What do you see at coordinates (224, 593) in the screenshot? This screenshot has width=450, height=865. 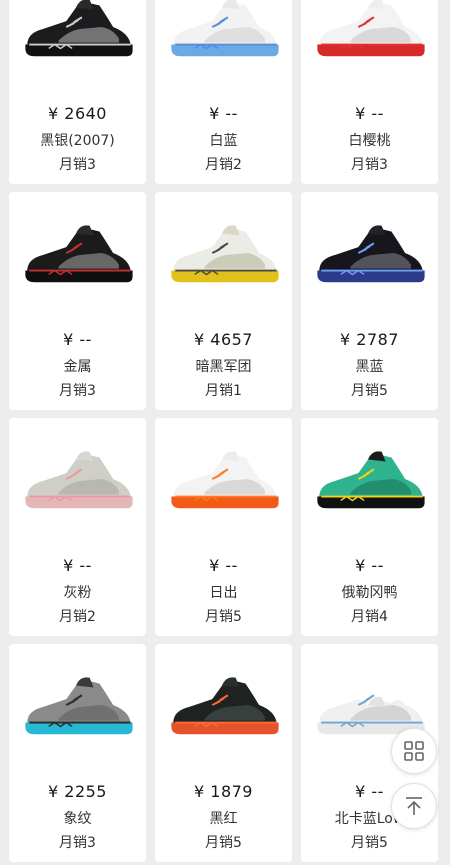 I see `product-name: 日出` at bounding box center [224, 593].